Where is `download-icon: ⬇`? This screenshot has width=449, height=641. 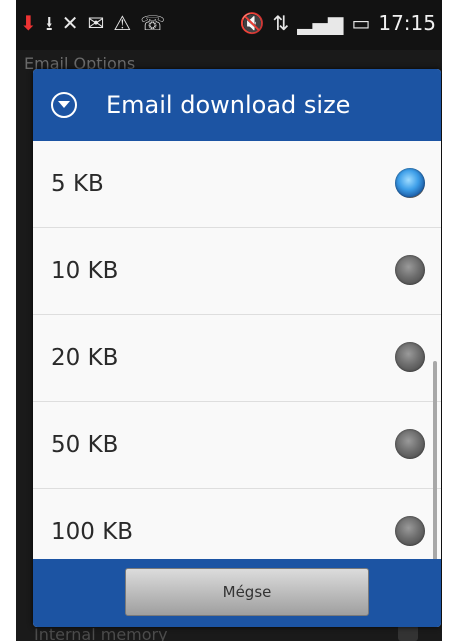
download-icon: ⬇ is located at coordinates (28, 23).